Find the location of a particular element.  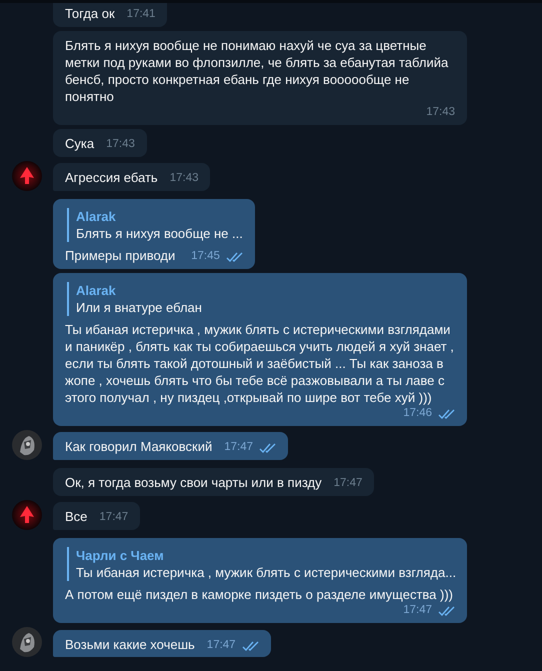

message-text: Сука is located at coordinates (79, 143).